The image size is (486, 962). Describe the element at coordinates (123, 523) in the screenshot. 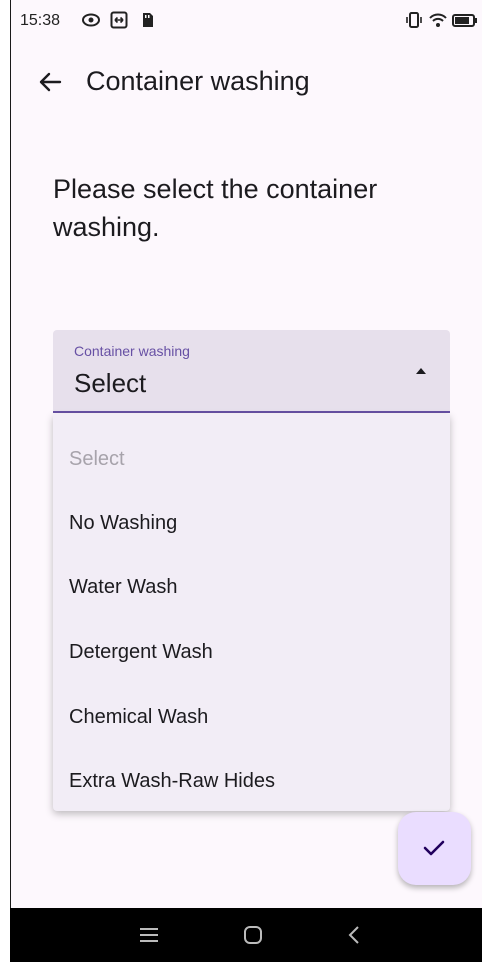

I see `menu-item-no-washing: No Washing` at that location.